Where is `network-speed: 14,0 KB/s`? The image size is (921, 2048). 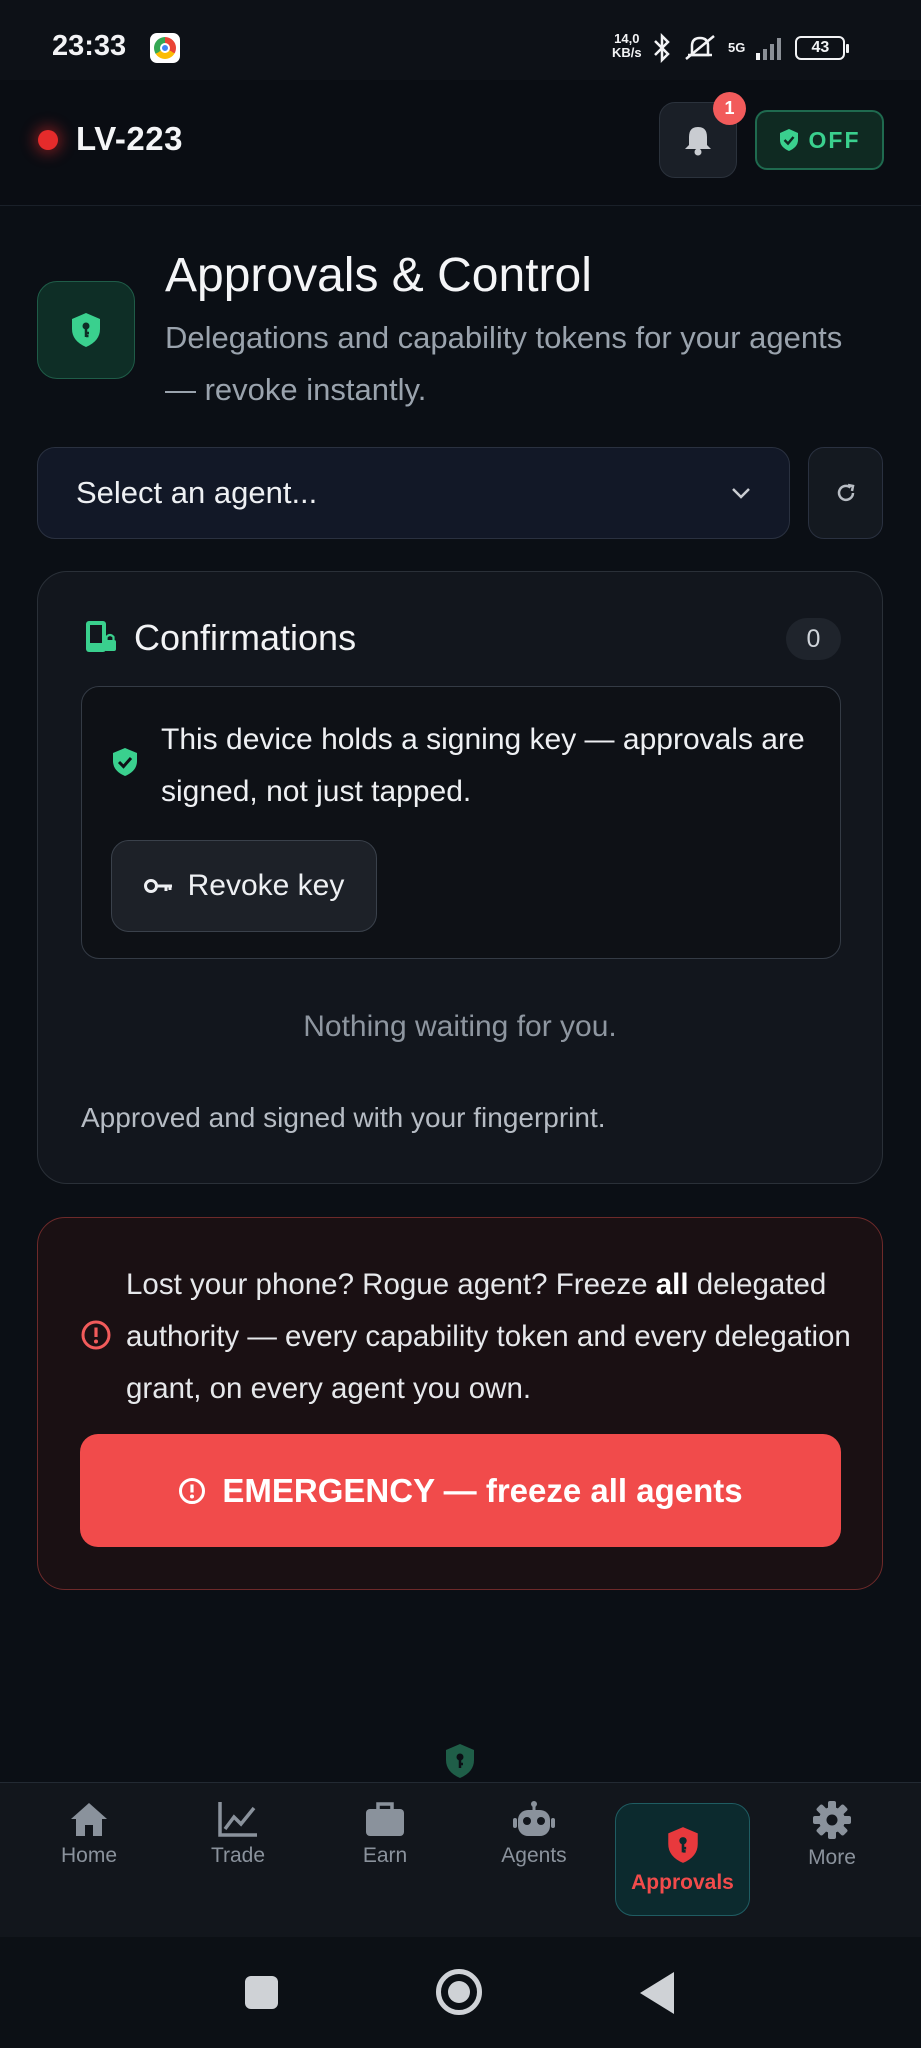
network-speed: 14,0 KB/s is located at coordinates (627, 46).